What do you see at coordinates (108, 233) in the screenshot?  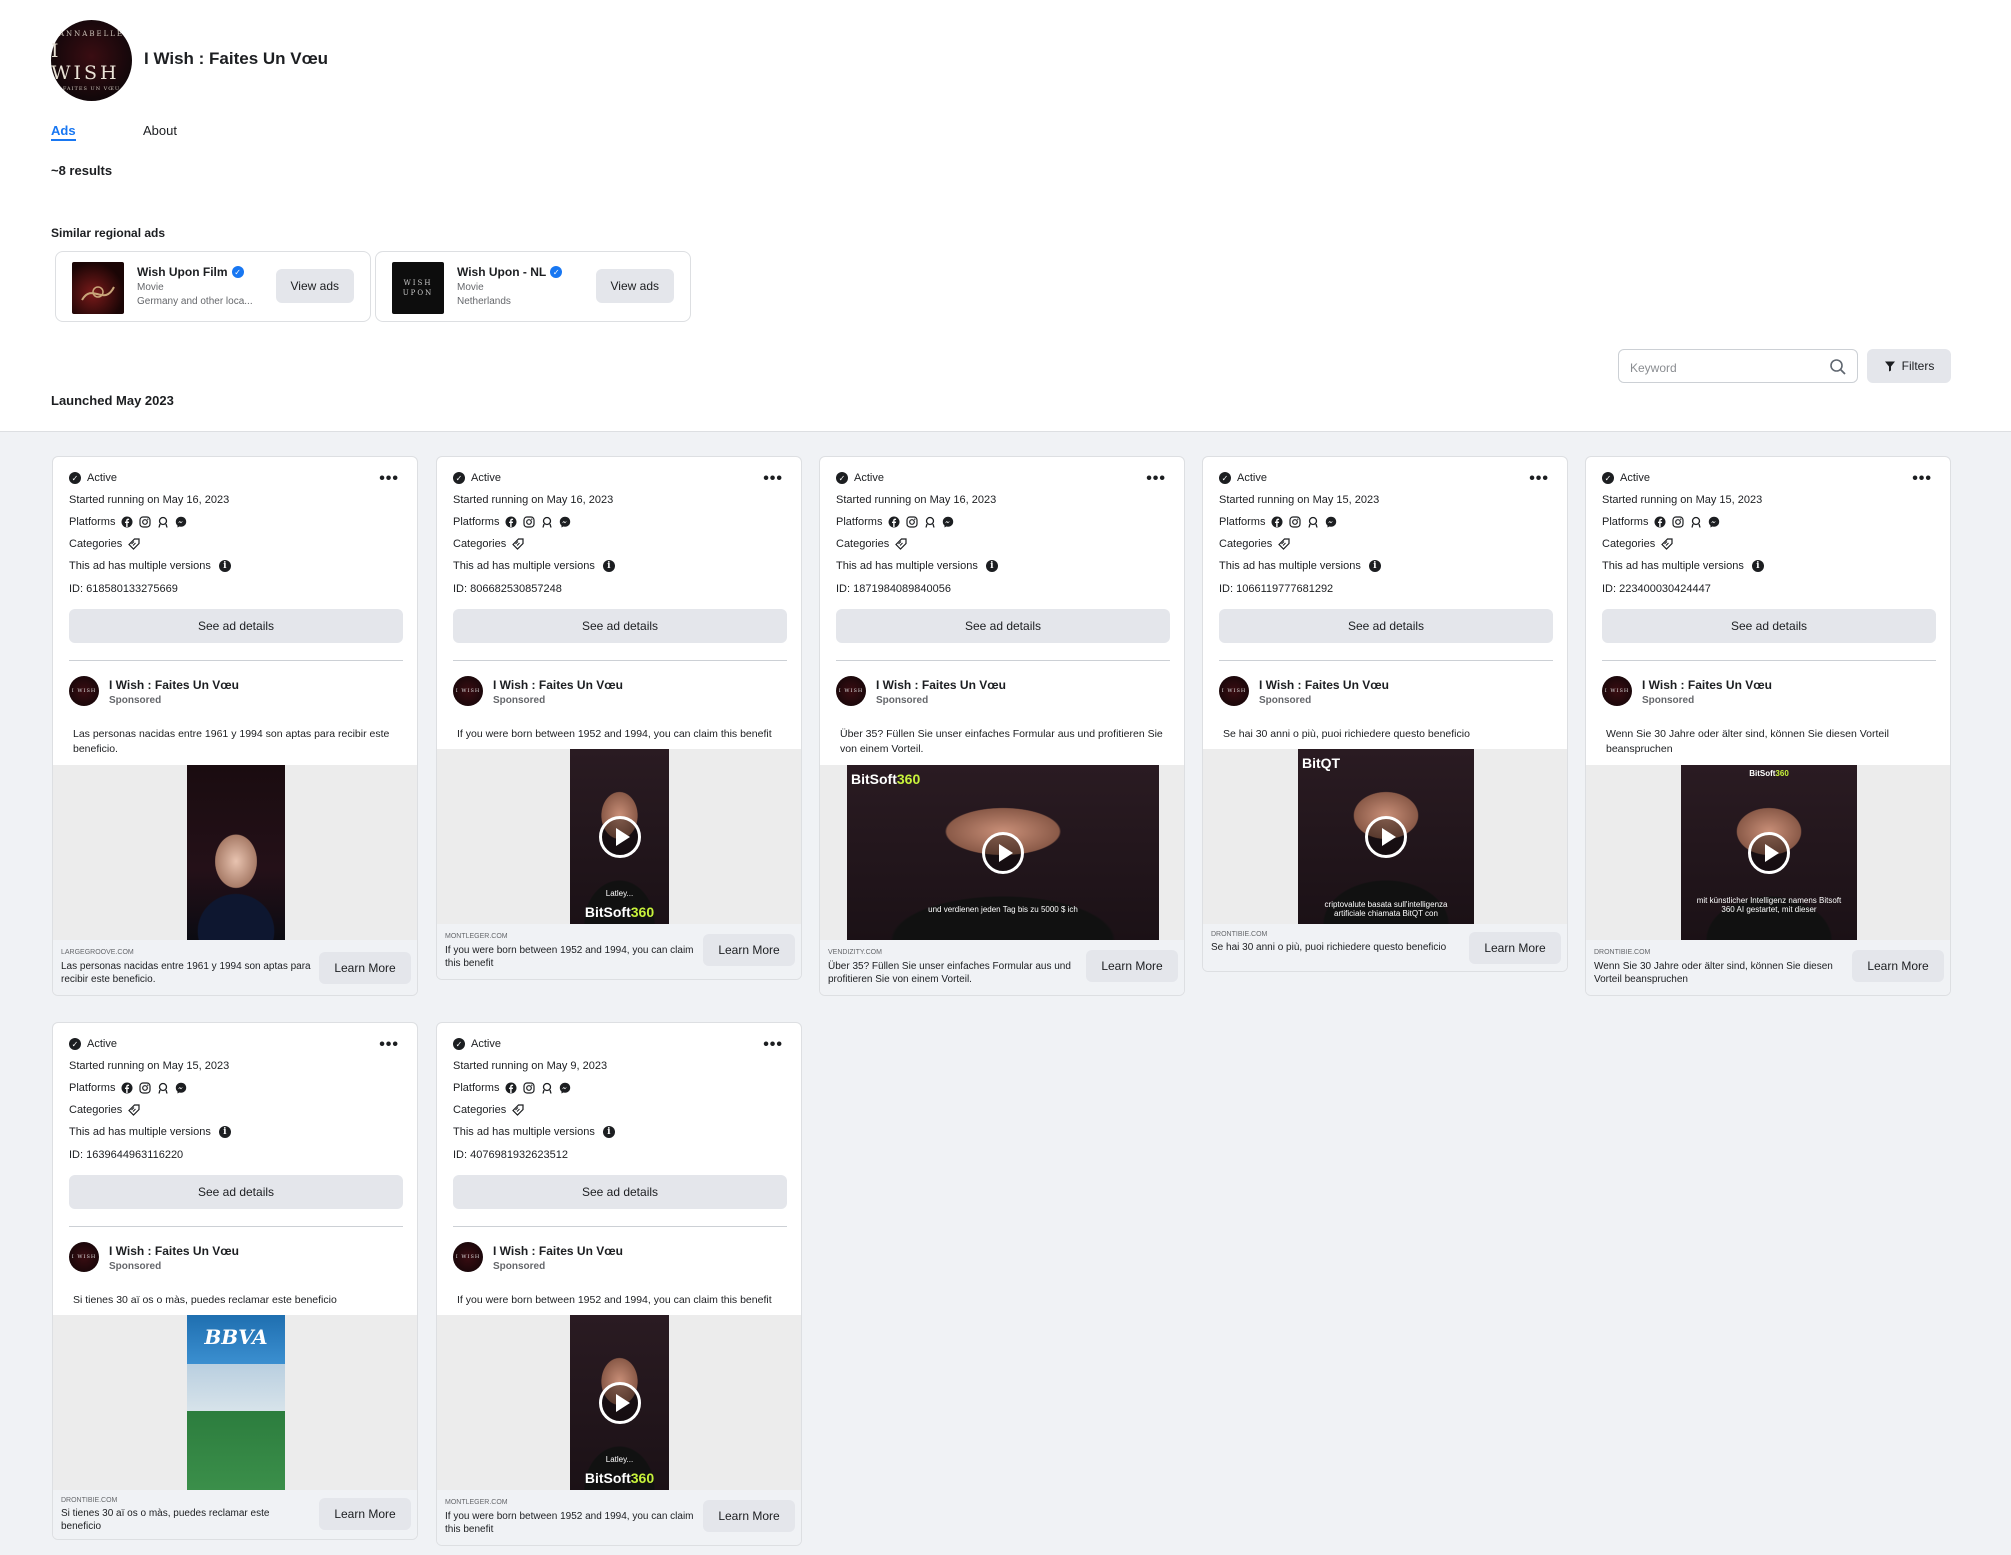 I see `similar-ads-heading: Similar regional ads` at bounding box center [108, 233].